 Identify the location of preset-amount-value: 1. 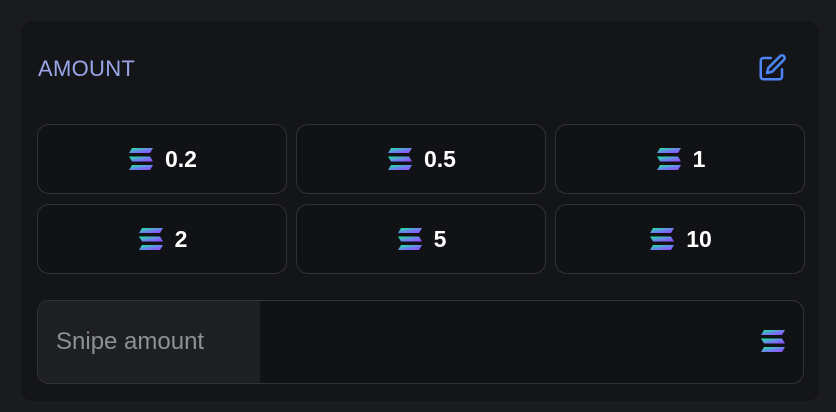
(699, 158).